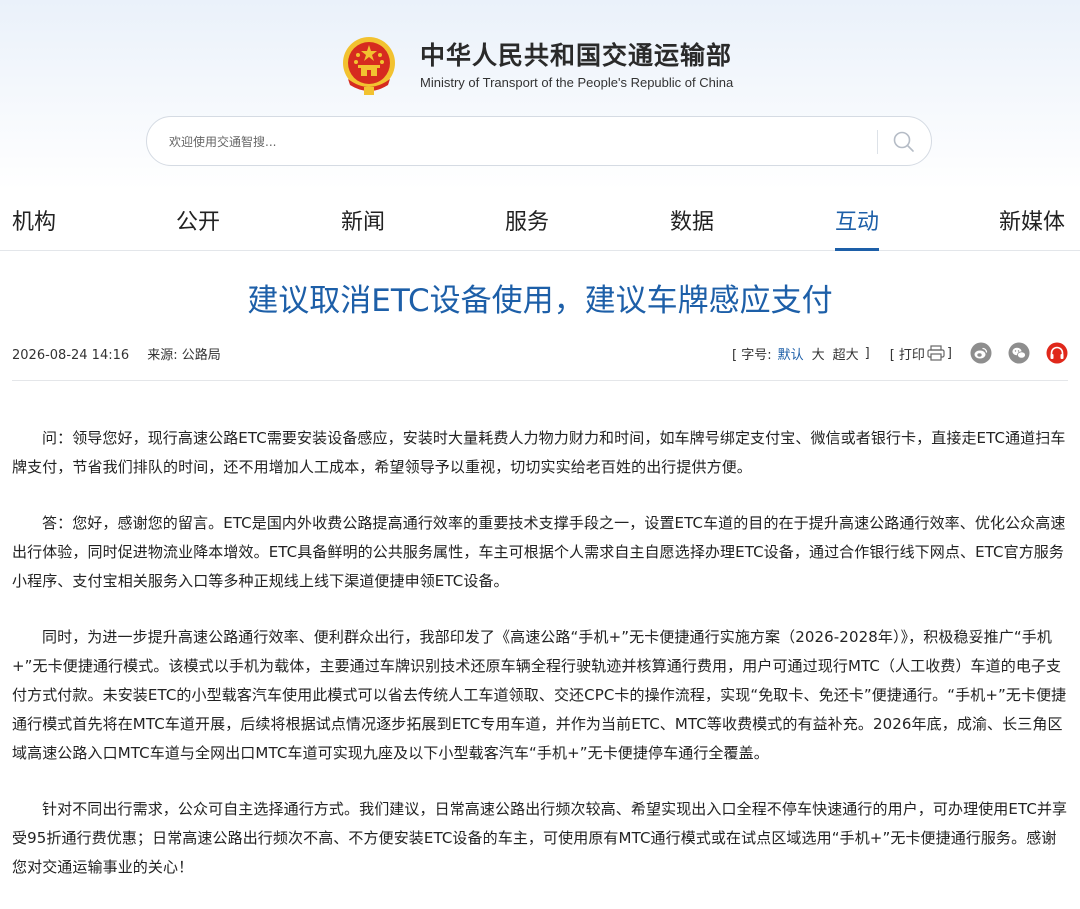 This screenshot has width=1080, height=909. I want to click on article-source: 来源: 公路局, so click(184, 355).